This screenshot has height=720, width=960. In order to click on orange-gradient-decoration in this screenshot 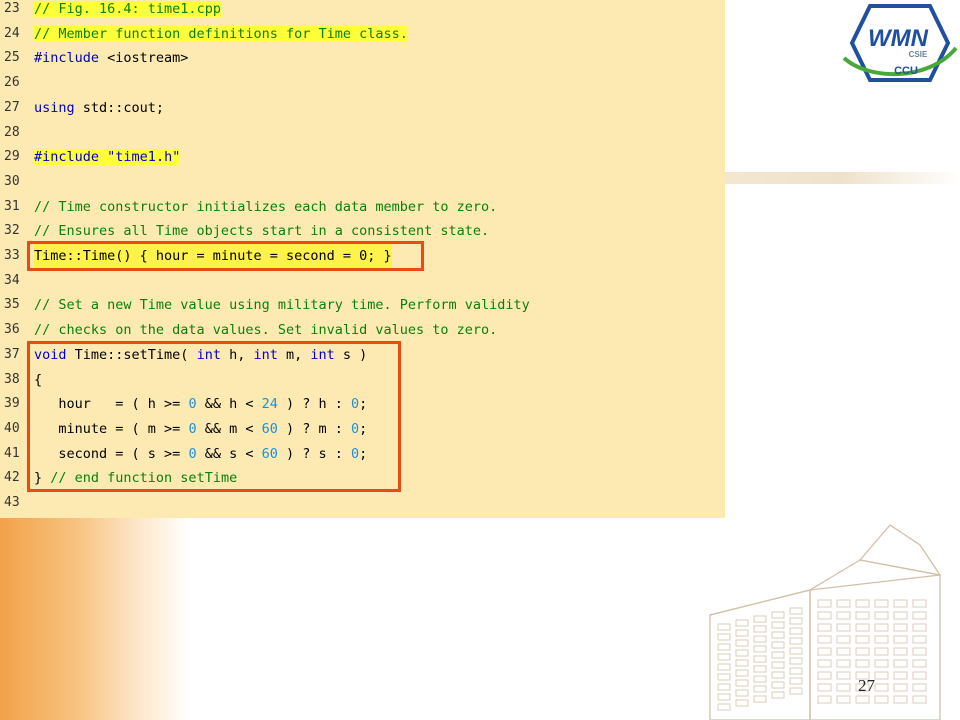, I will do `click(95, 619)`.